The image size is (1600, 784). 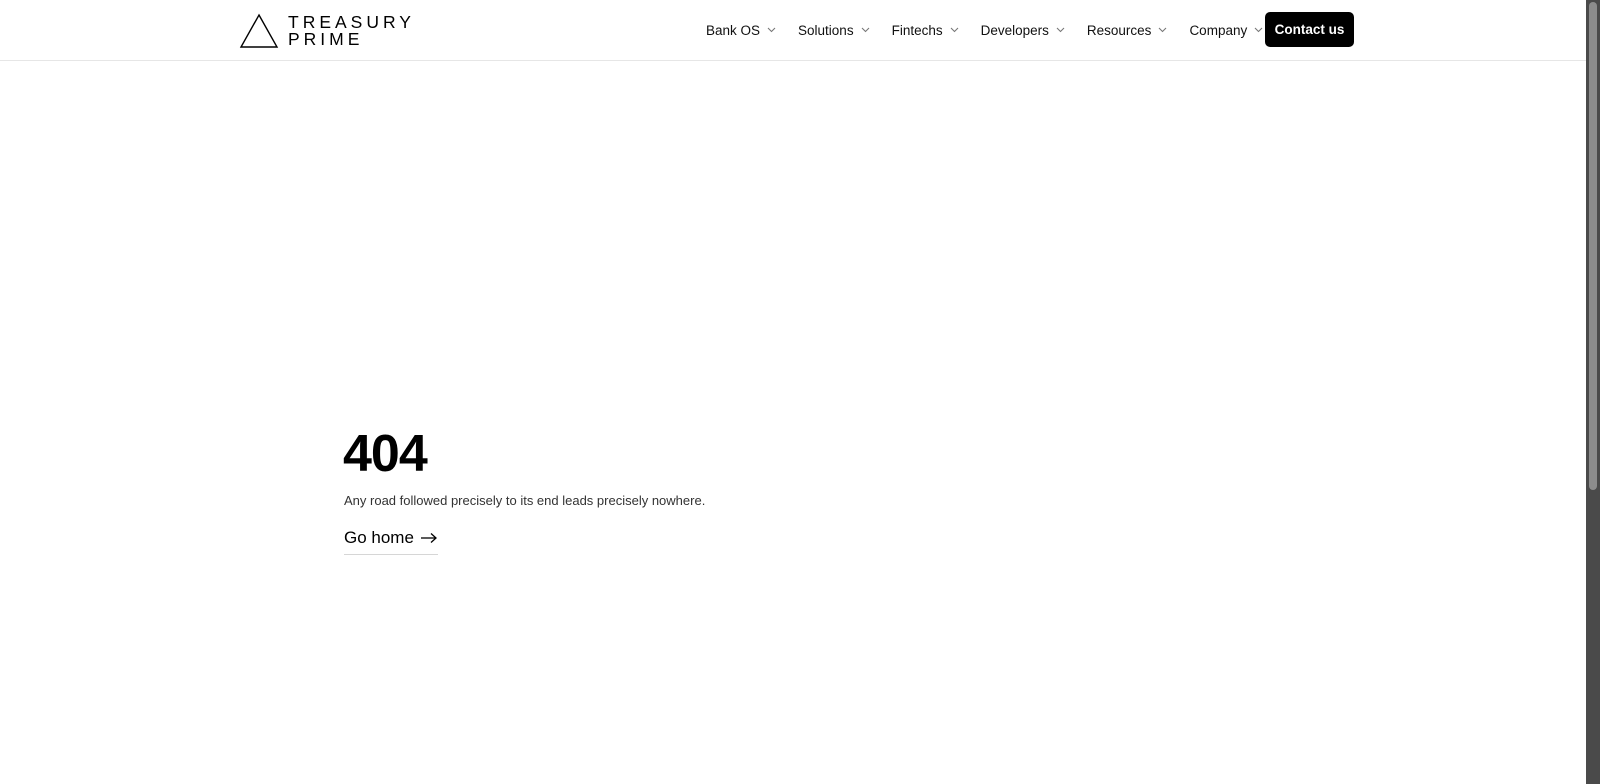 I want to click on contact-us-button: Contact us, so click(x=1309, y=29).